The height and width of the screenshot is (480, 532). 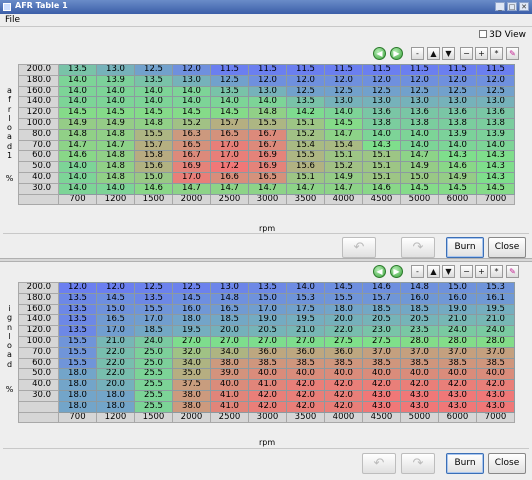 I want to click on decrement-button: -, so click(x=417, y=53).